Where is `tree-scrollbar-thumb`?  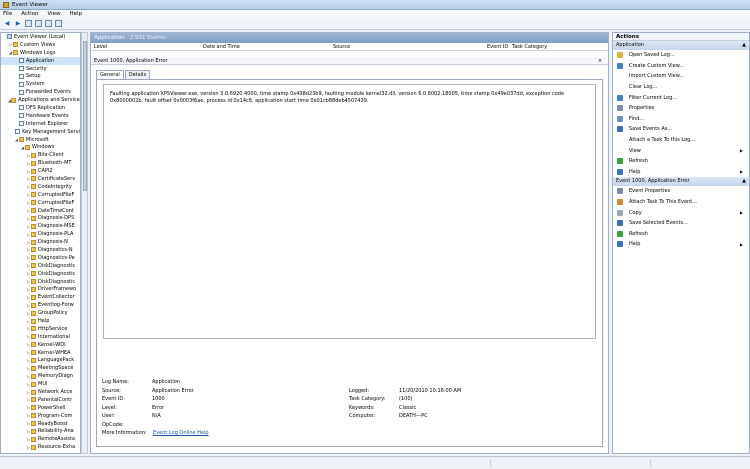 tree-scrollbar-thumb is located at coordinates (85, 116).